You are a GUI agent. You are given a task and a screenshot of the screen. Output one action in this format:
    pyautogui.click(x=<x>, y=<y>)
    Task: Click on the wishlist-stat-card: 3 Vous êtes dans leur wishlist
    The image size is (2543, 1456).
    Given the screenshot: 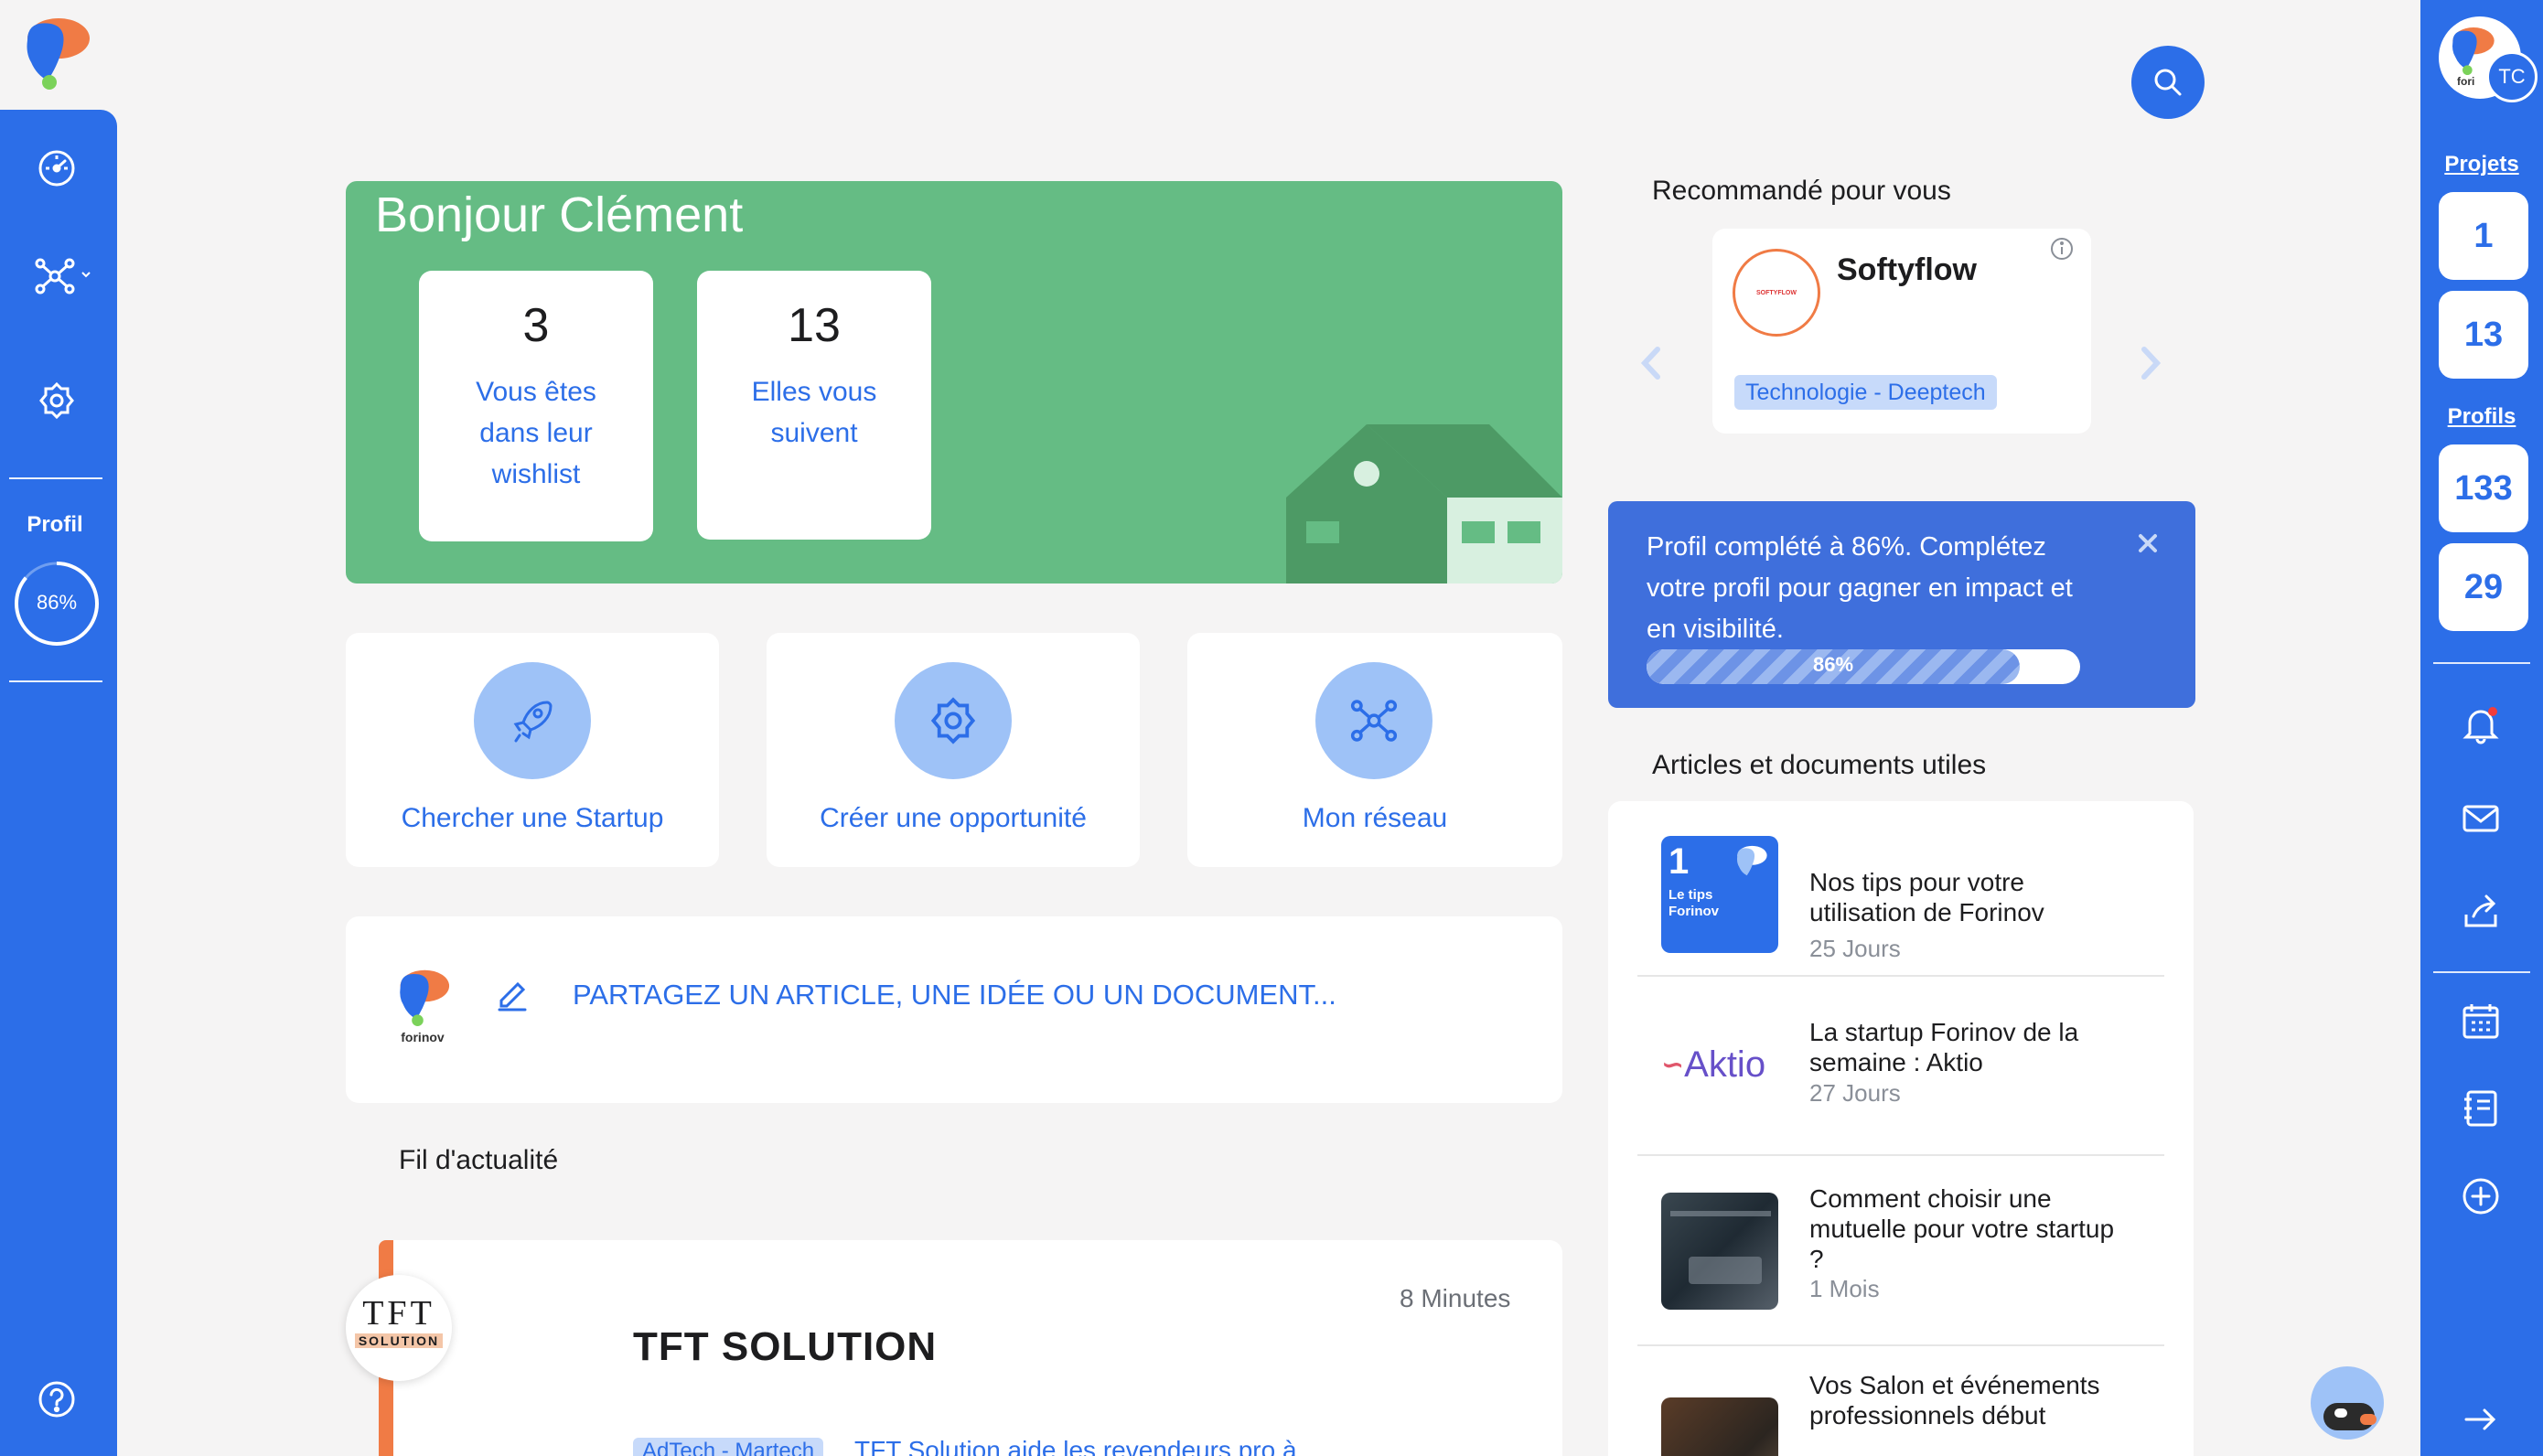 What is the action you would take?
    pyautogui.click(x=536, y=406)
    